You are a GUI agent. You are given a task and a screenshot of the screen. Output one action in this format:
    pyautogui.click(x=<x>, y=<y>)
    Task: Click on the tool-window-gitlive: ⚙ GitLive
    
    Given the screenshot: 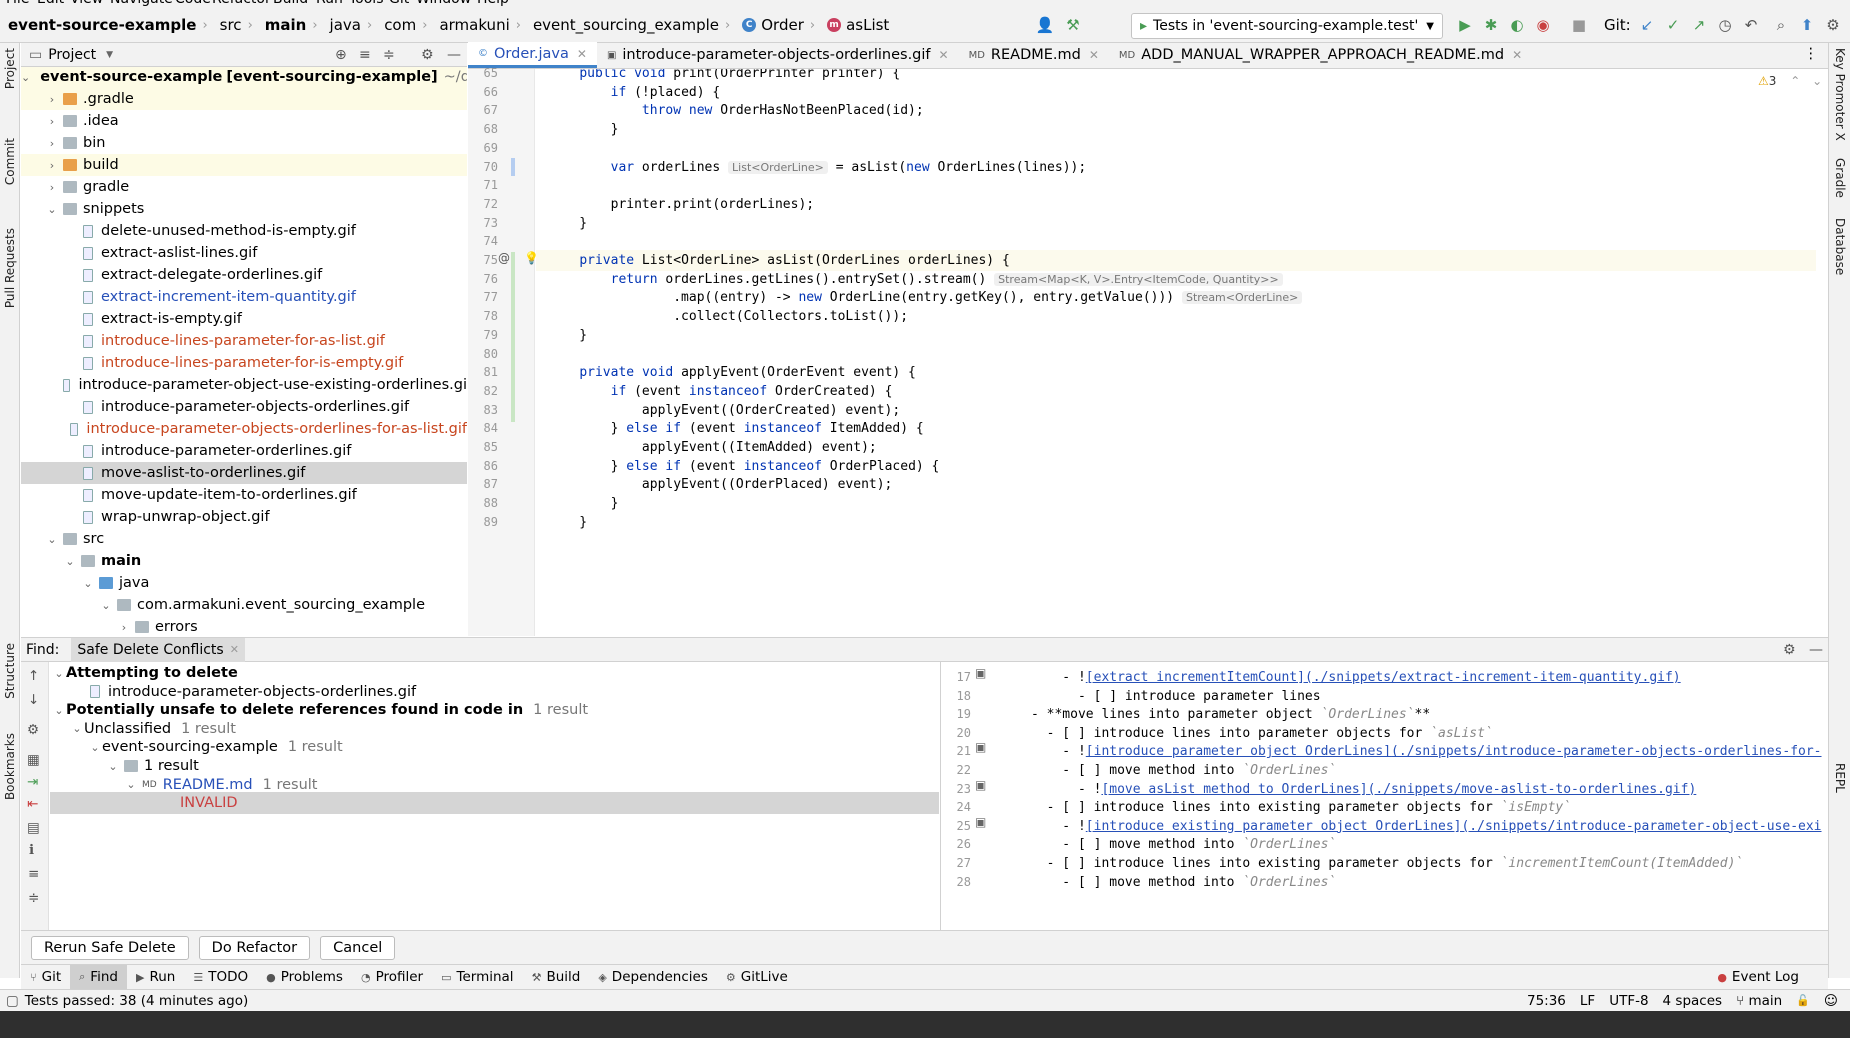 What is the action you would take?
    pyautogui.click(x=757, y=977)
    